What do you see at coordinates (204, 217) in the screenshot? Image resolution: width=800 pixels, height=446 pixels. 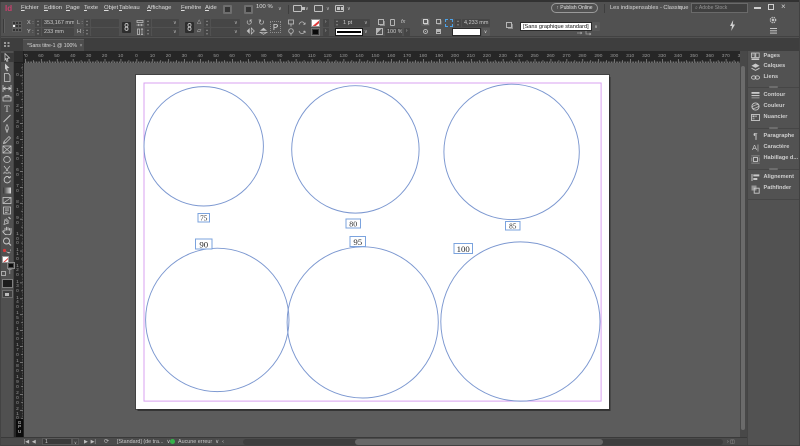 I see `svg-text: 75` at bounding box center [204, 217].